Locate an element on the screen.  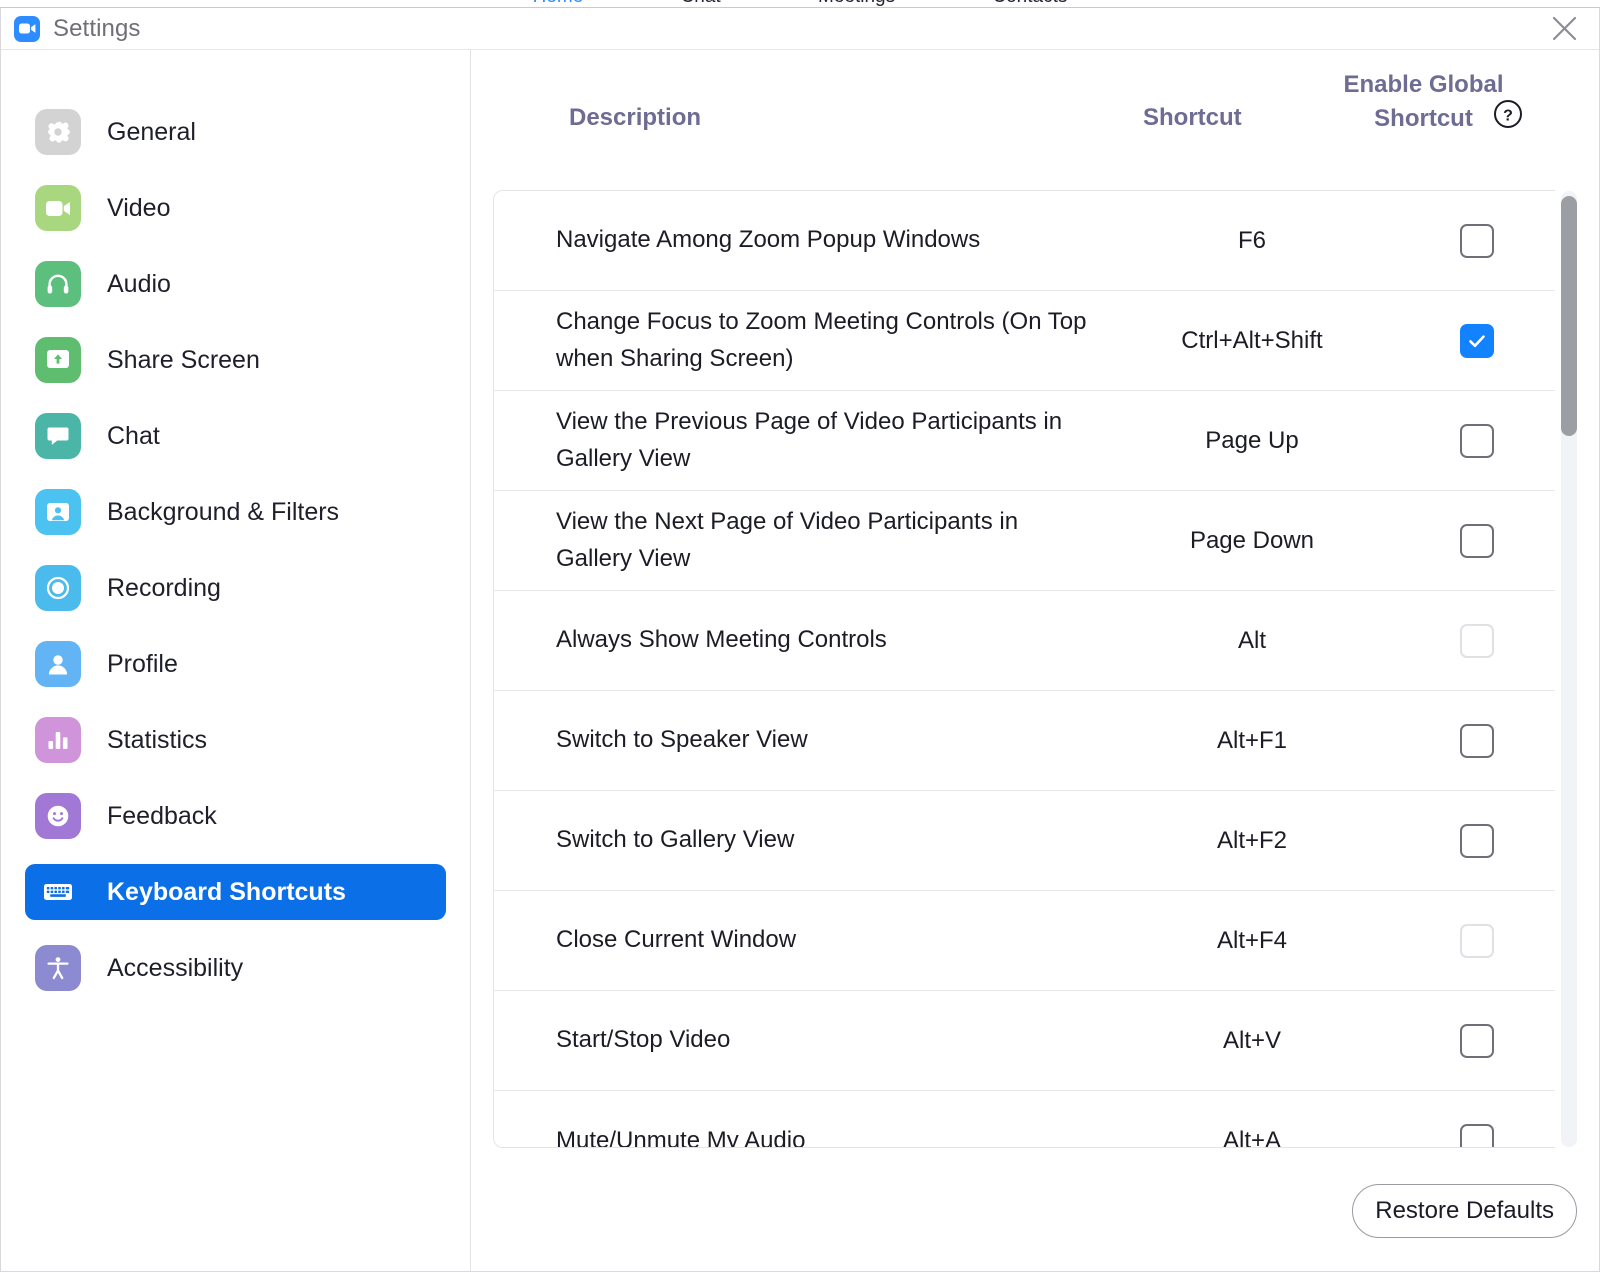
sidebar-item-statistics: Statistics is located at coordinates (235, 740).